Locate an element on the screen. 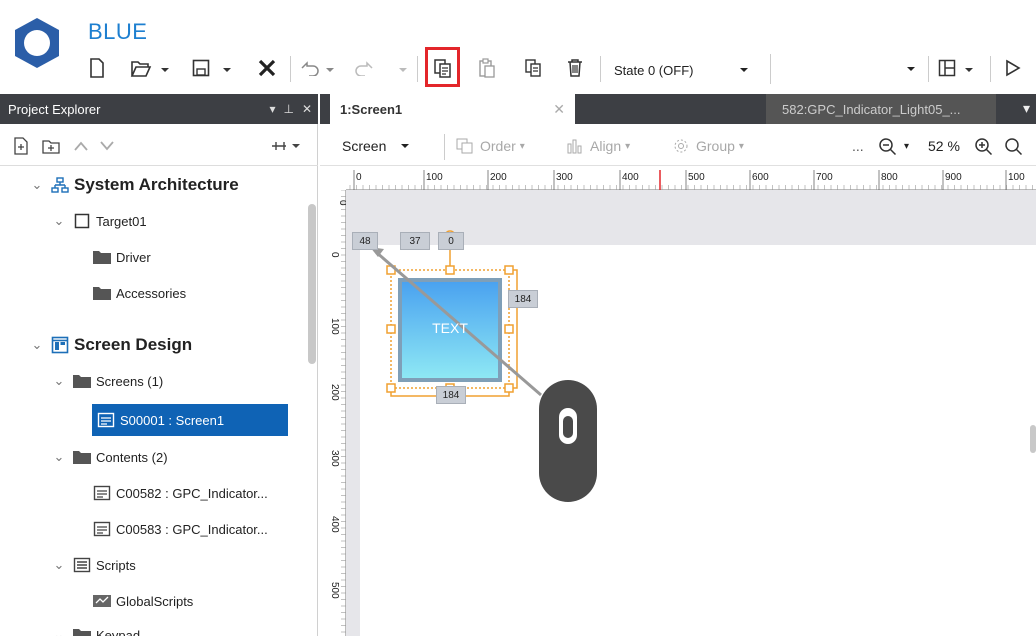 This screenshot has width=1036, height=639. group-icon is located at coordinates (681, 146).